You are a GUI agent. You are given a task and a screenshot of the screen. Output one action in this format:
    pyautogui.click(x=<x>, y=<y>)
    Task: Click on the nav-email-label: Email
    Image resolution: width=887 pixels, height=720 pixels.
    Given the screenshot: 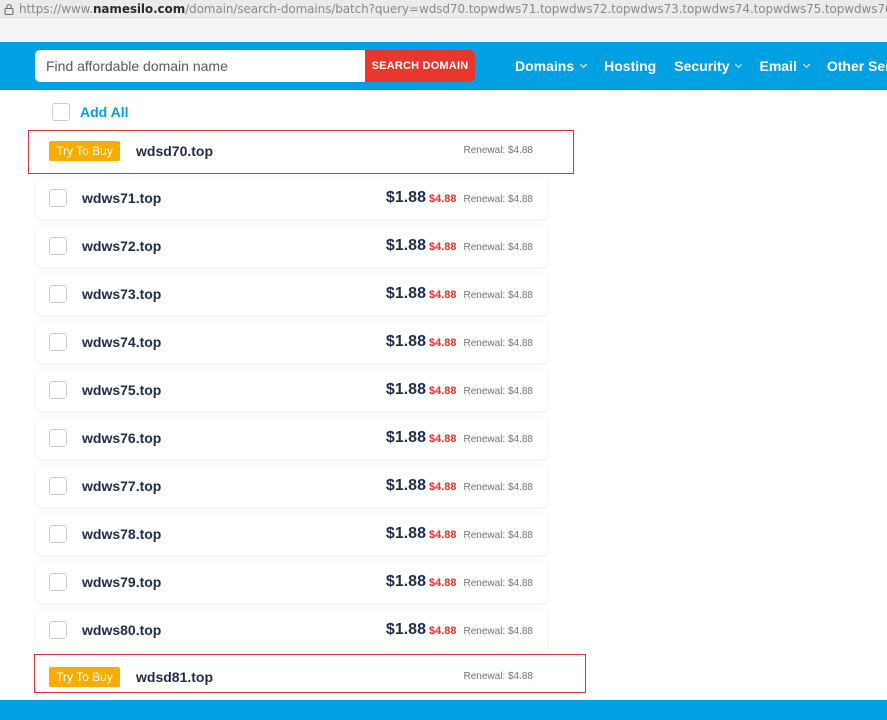 What is the action you would take?
    pyautogui.click(x=778, y=66)
    